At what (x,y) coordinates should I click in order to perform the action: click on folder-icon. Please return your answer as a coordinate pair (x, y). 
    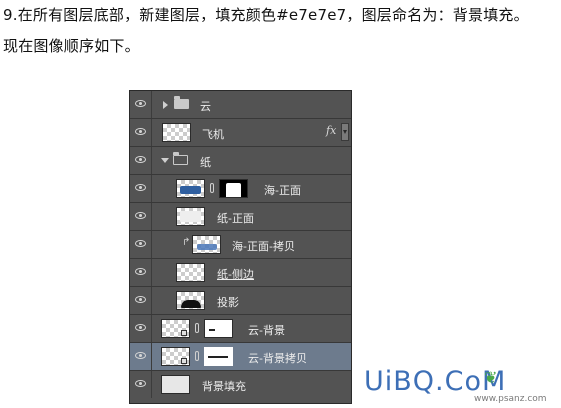
    Looking at the image, I should click on (181, 102).